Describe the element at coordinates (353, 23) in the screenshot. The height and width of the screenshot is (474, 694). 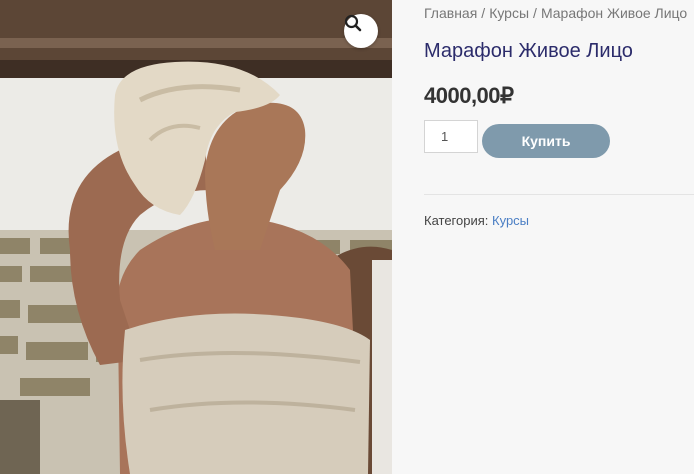
I see `magnifier-icon` at that location.